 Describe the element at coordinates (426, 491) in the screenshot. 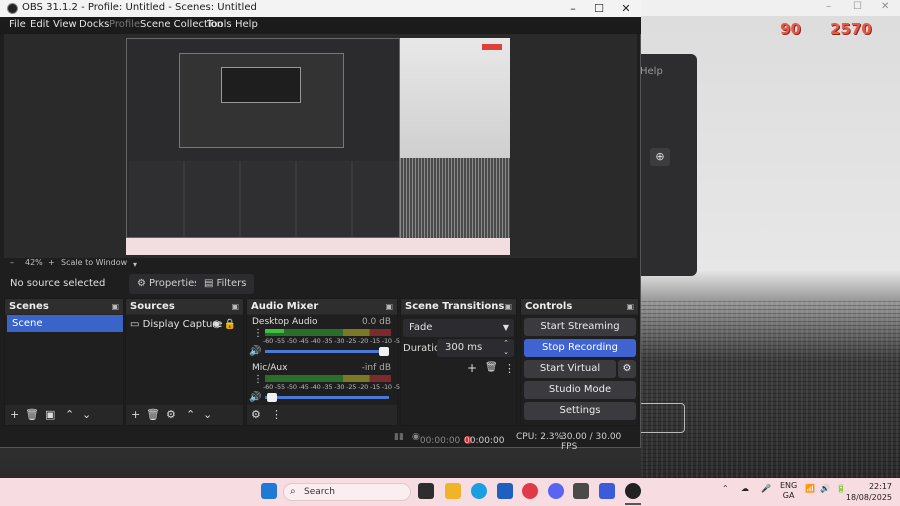

I see `task-view-icon` at that location.